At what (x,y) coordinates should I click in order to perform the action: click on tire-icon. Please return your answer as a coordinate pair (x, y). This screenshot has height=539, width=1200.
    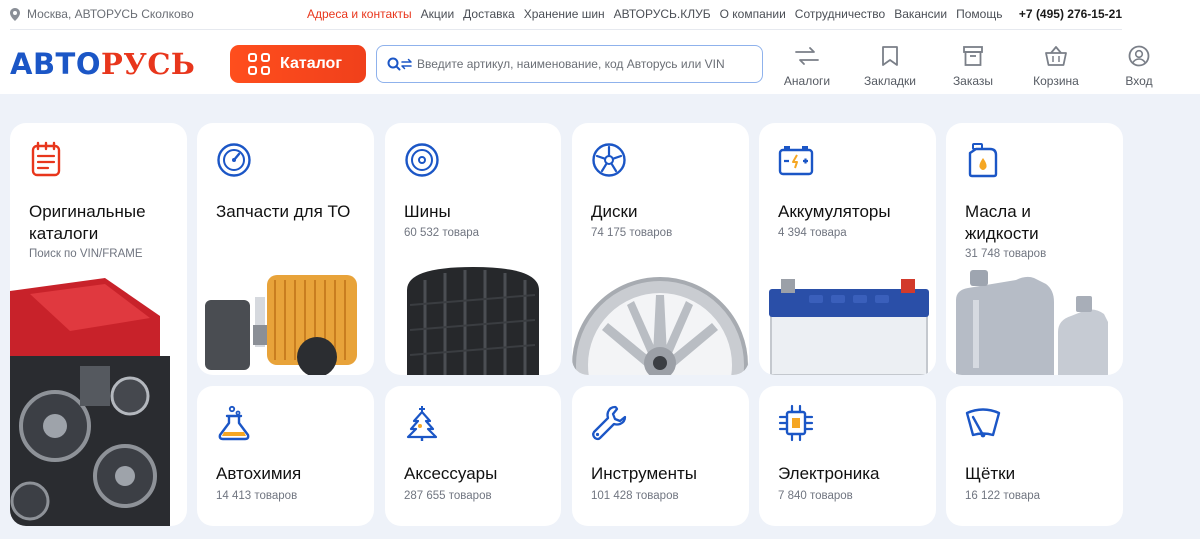
    Looking at the image, I should click on (422, 160).